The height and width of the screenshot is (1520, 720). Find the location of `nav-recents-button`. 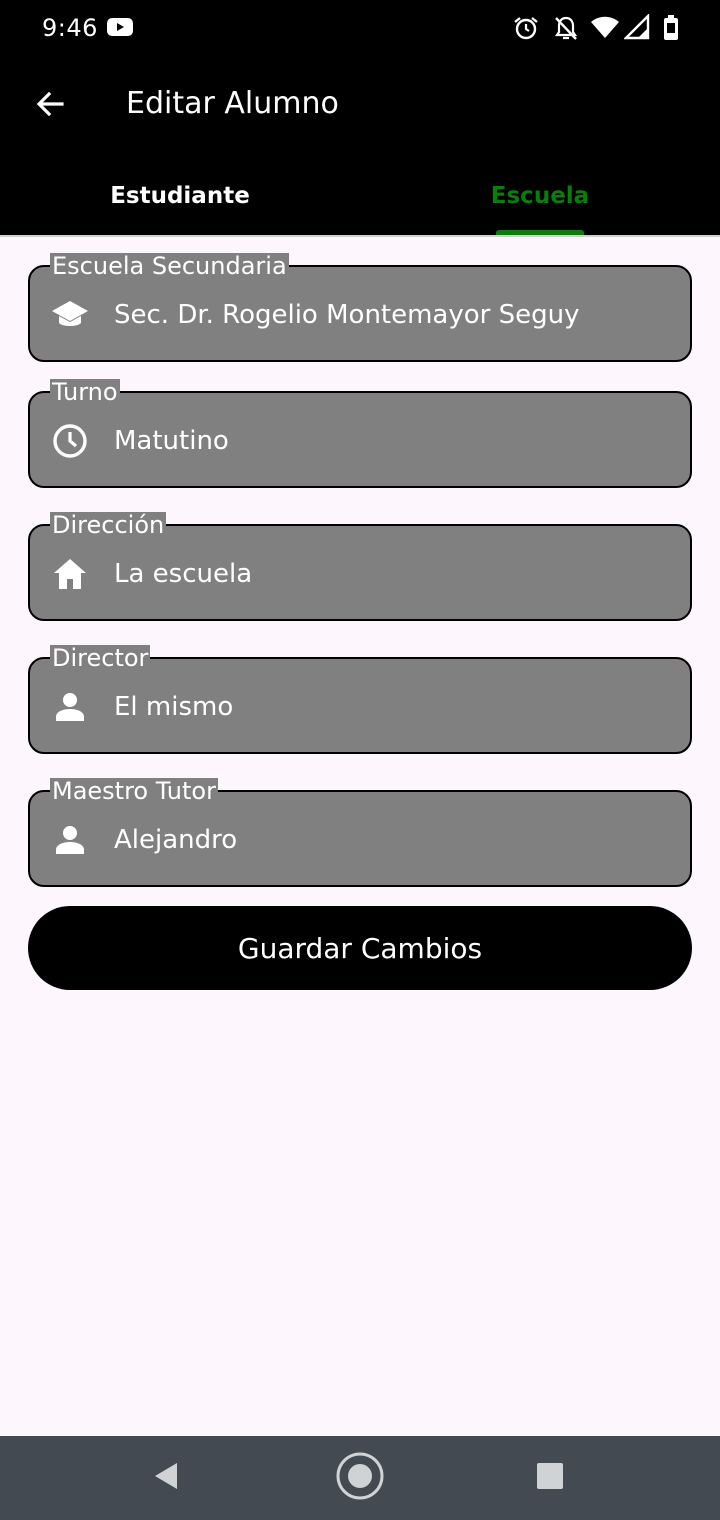

nav-recents-button is located at coordinates (550, 1478).